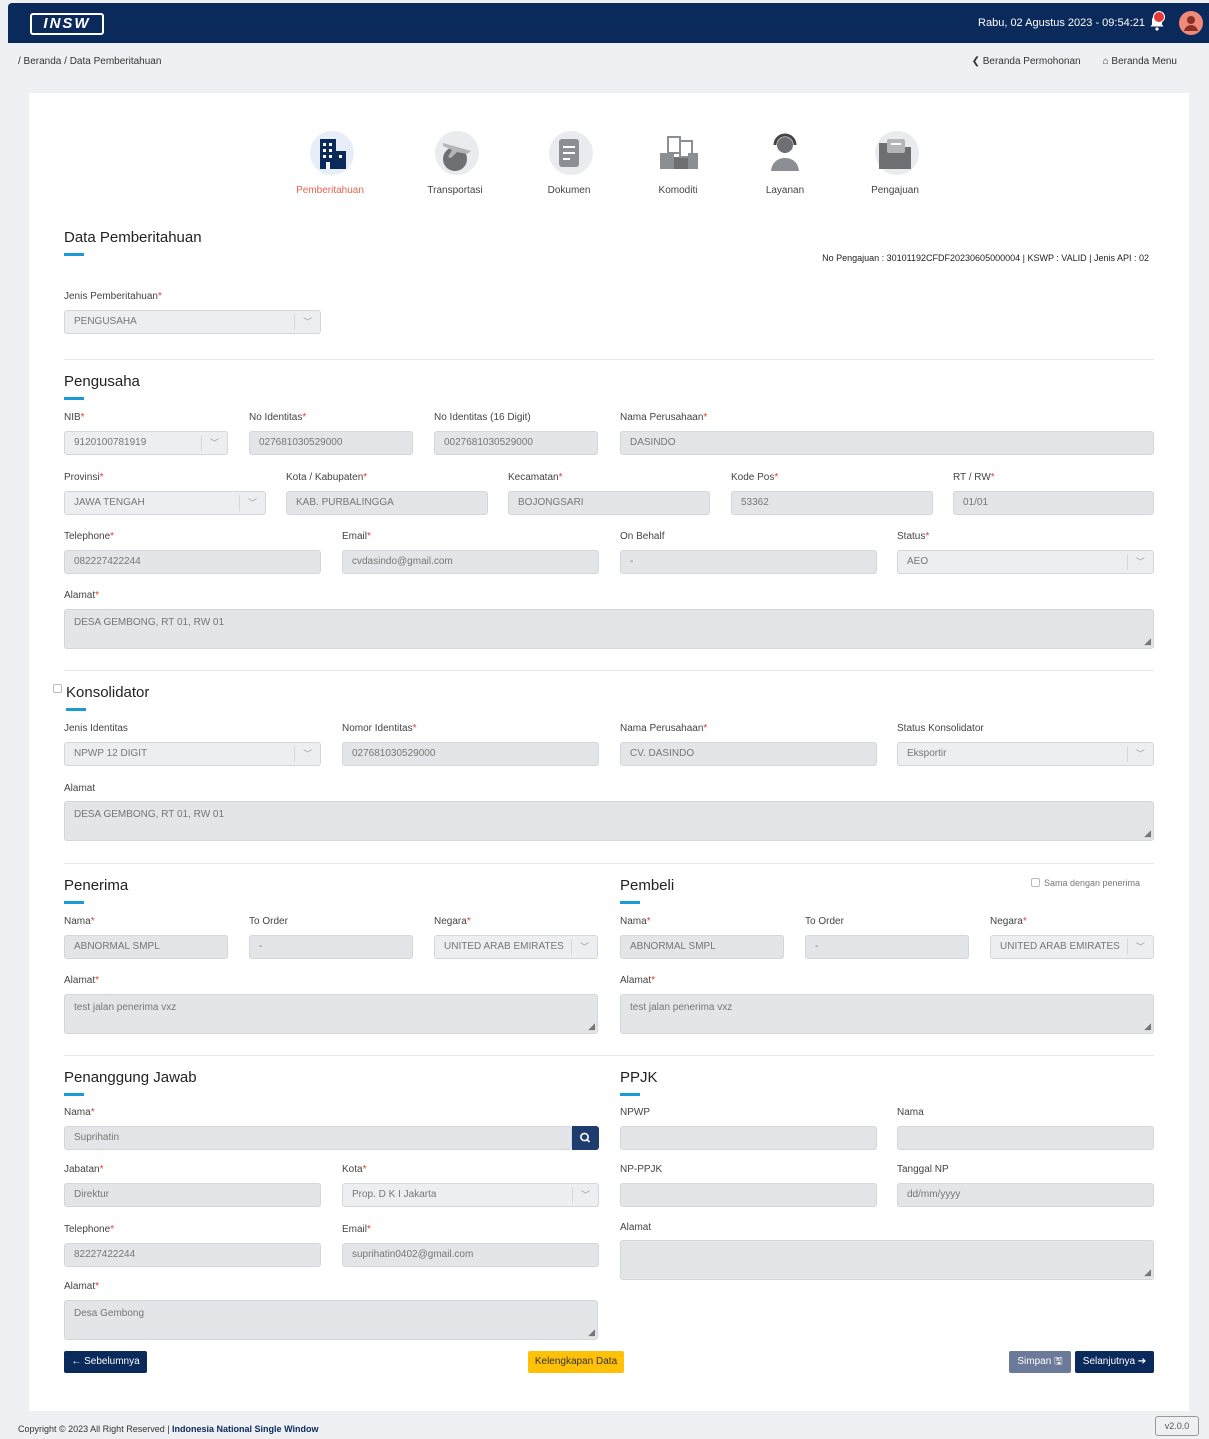  What do you see at coordinates (105, 1362) in the screenshot?
I see `sebelumnya-button: ← Sebelumnya` at bounding box center [105, 1362].